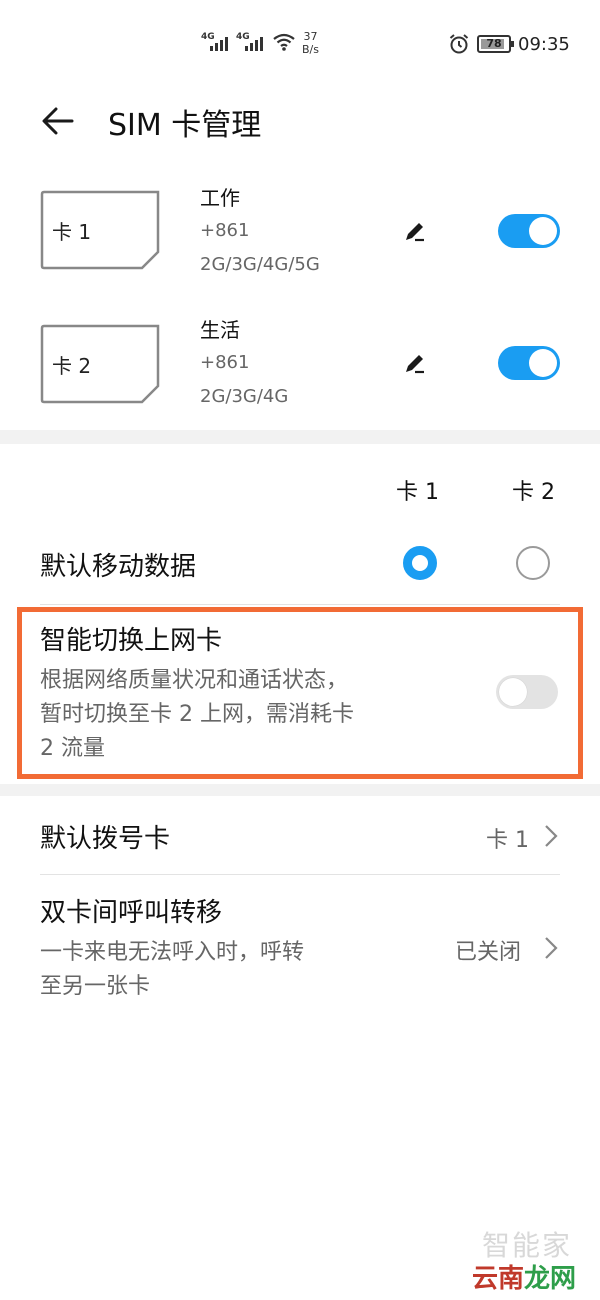 The height and width of the screenshot is (1300, 600). What do you see at coordinates (420, 563) in the screenshot?
I see `default-data-card1-radio` at bounding box center [420, 563].